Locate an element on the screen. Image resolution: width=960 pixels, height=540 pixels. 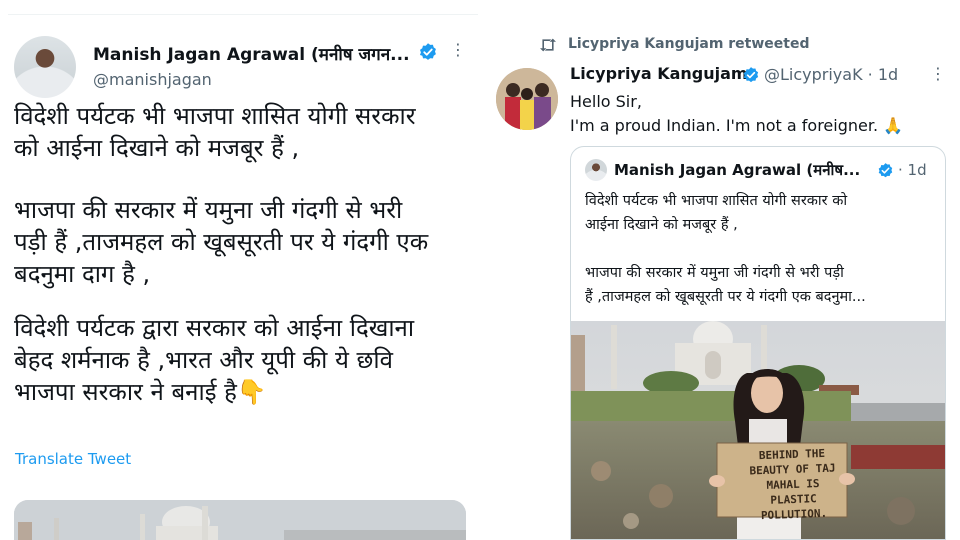
tweet-line: Hello Sir, is located at coordinates (606, 101).